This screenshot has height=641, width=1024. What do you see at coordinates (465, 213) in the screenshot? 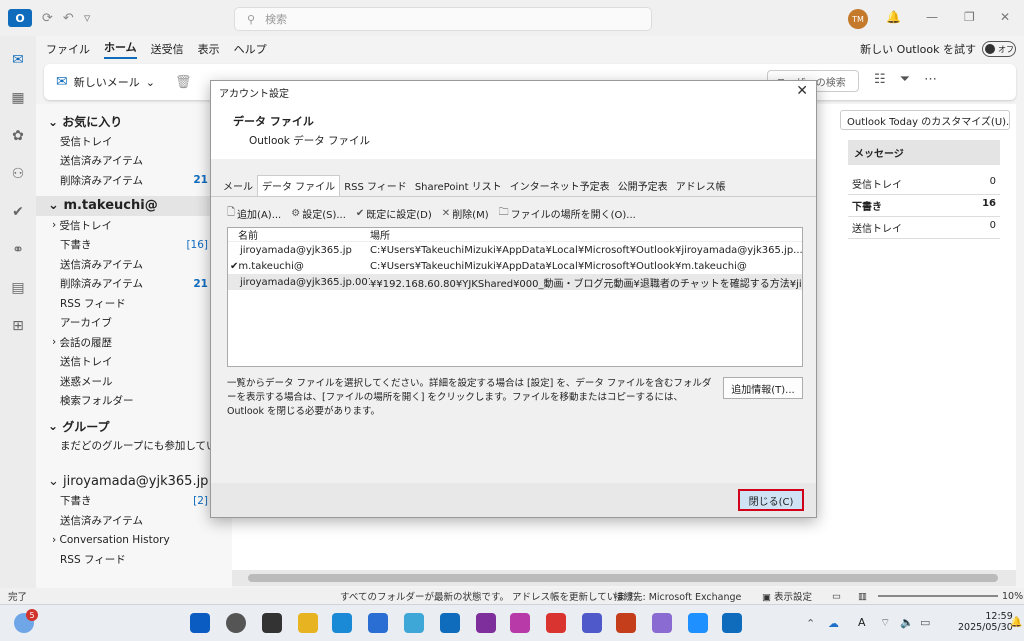
I see `remove-button: ✕ 削除(M)` at bounding box center [465, 213].